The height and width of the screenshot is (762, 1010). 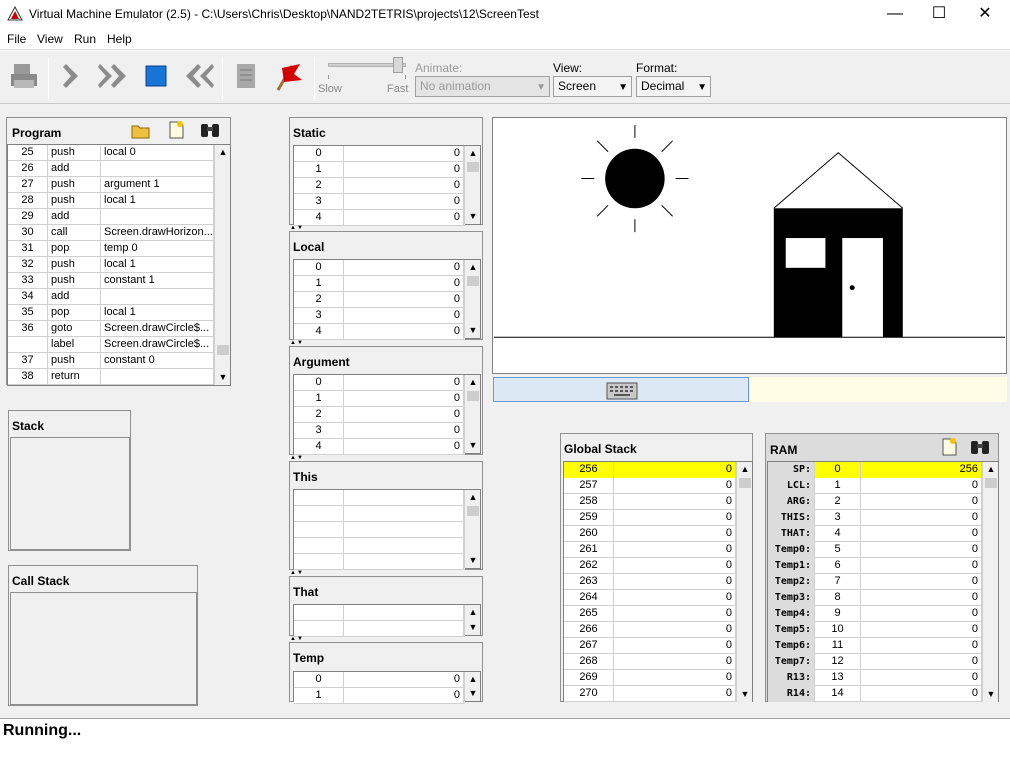 I want to click on script-icon, so click(x=246, y=76).